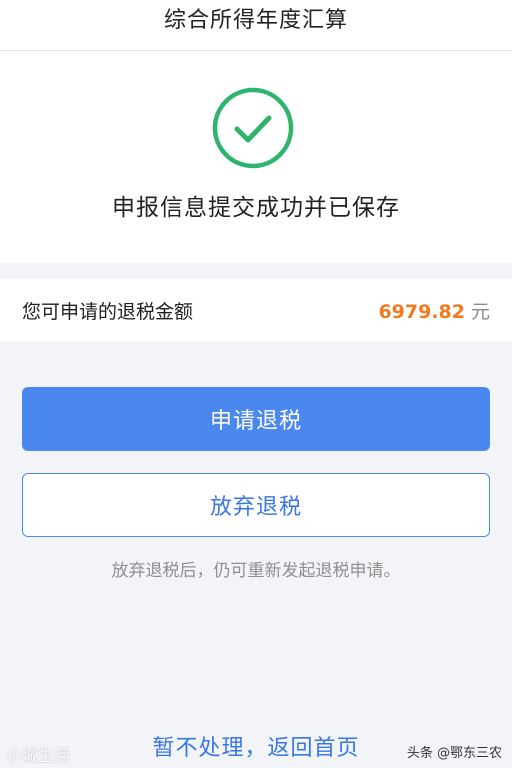 The width and height of the screenshot is (512, 768). I want to click on abandon-refund-button: 放弃退税, so click(256, 505).